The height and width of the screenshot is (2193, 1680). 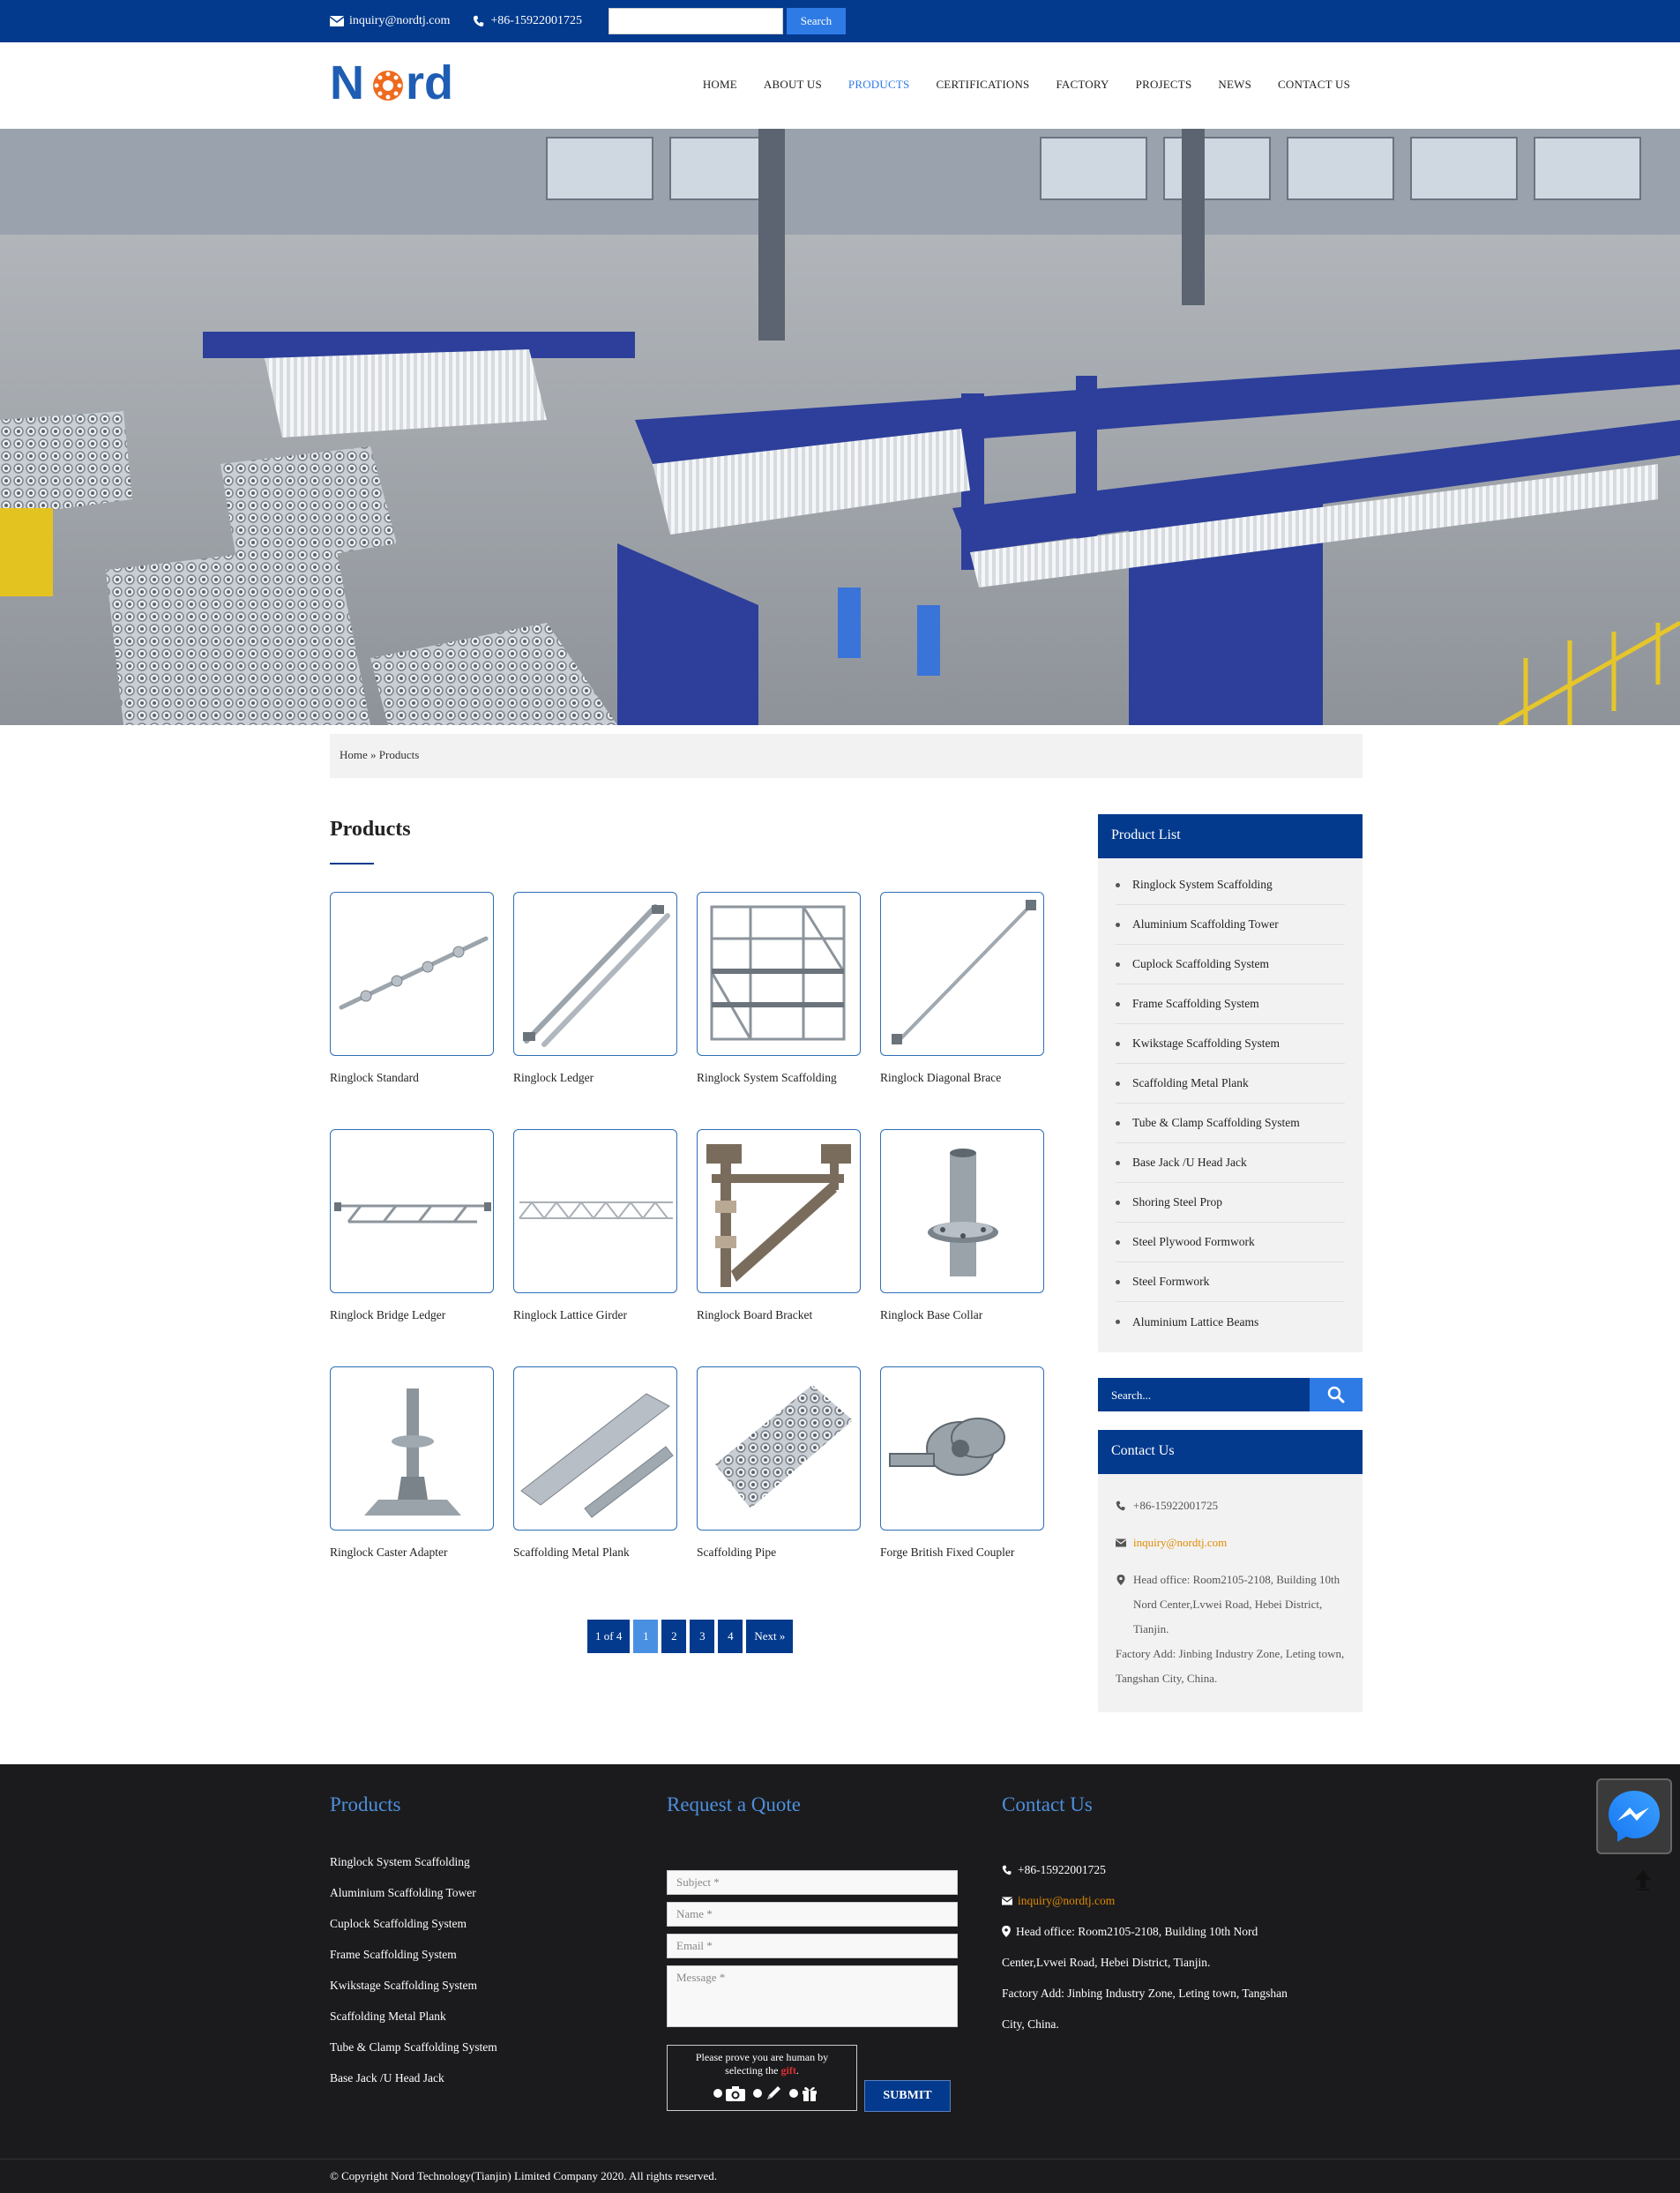 What do you see at coordinates (391, 83) in the screenshot?
I see `logo-graphic: N rd` at bounding box center [391, 83].